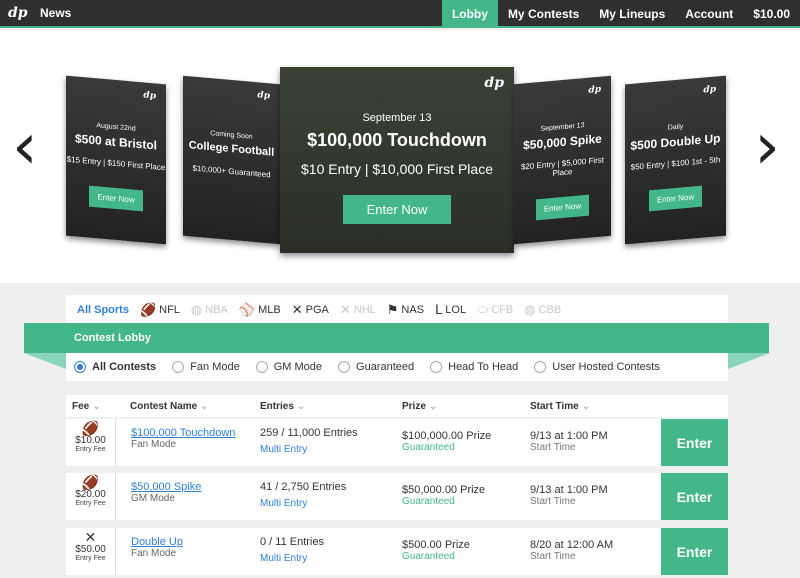 The width and height of the screenshot is (800, 578). I want to click on fee-cell: 🏈 $10.00 Entry Fee, so click(91, 442).